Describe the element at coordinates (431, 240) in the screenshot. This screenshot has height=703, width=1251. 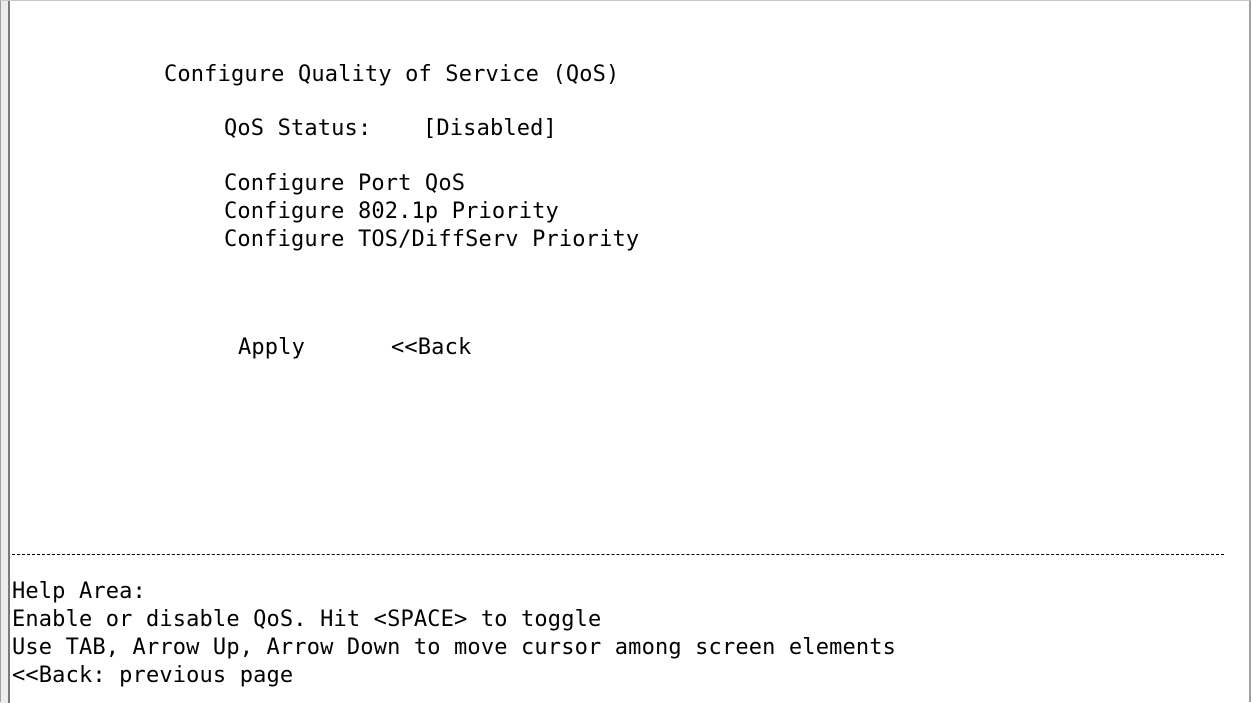
I see `menu-item-configure-tos-diffserv-priority: Configure TOS/DiffServ Priority` at that location.